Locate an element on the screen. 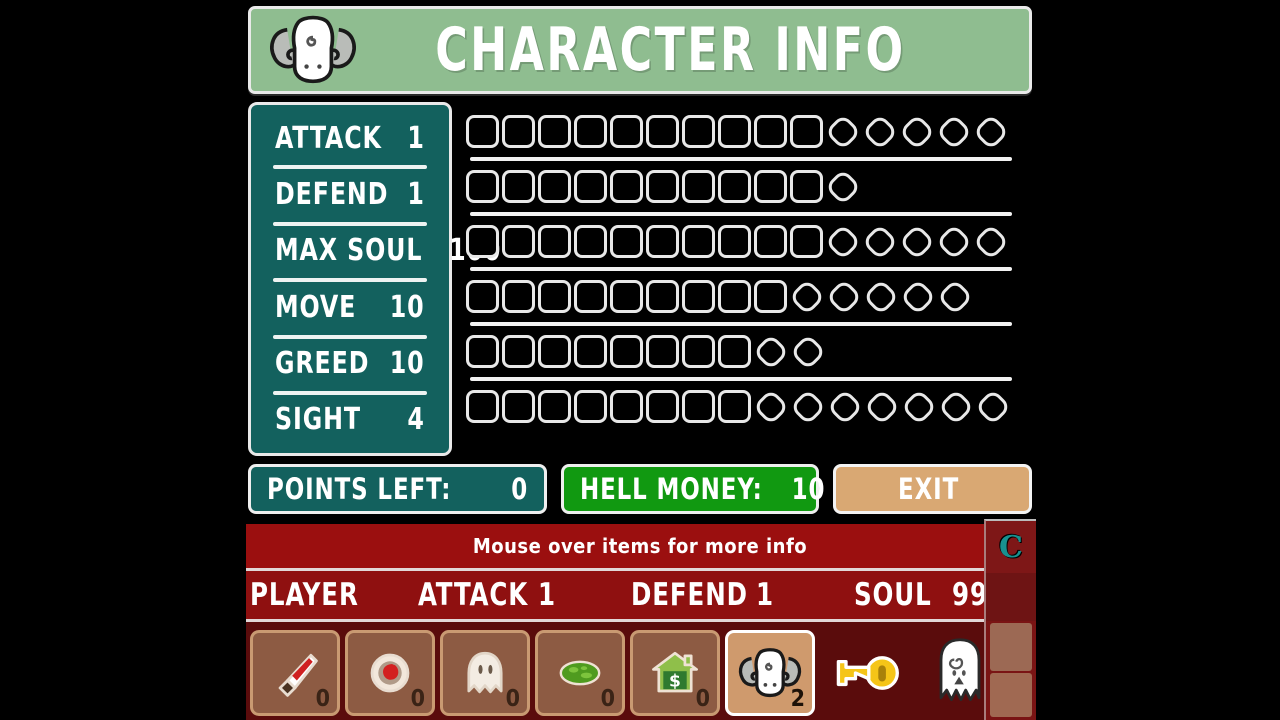  item-slot-eyeball: 0 is located at coordinates (390, 672).